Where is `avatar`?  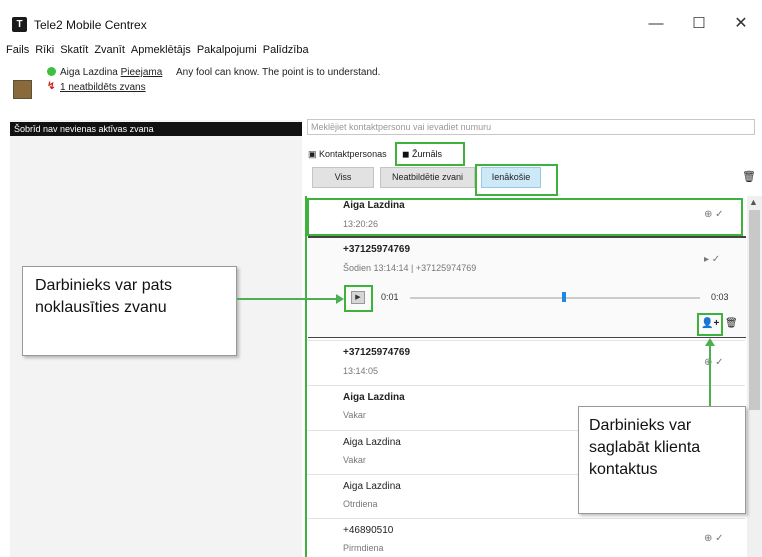
avatar is located at coordinates (22, 89).